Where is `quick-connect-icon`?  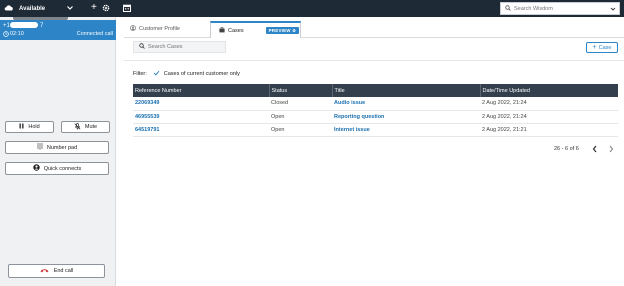
quick-connect-icon is located at coordinates (38, 168).